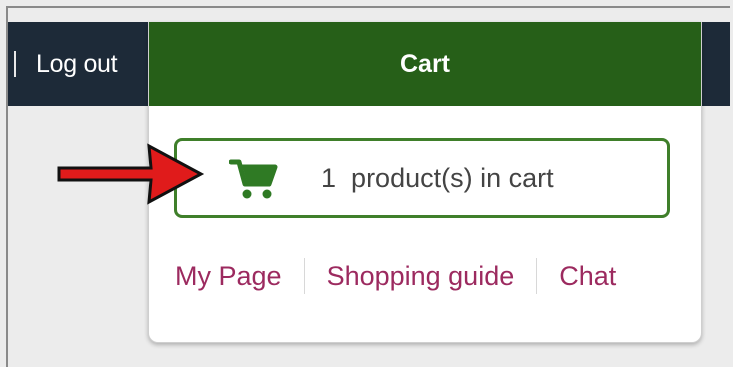 The height and width of the screenshot is (367, 733). Describe the element at coordinates (452, 177) in the screenshot. I see `cart-count-label: product(s) in cart` at that location.